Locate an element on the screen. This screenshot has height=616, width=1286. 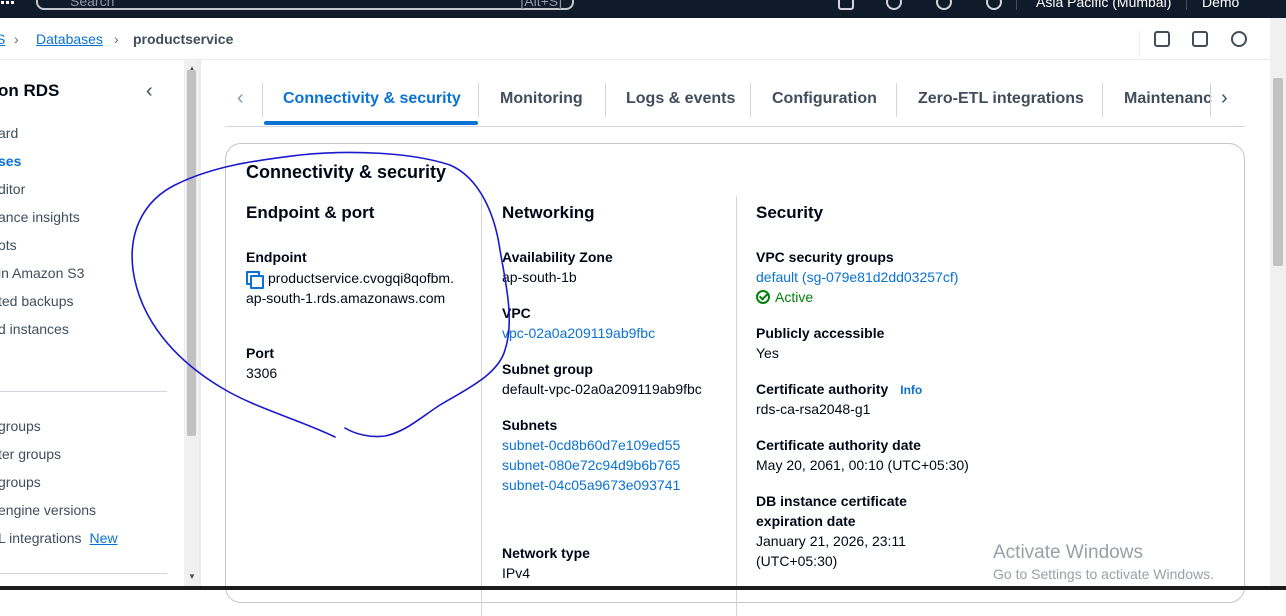
check-circle-icon is located at coordinates (763, 297).